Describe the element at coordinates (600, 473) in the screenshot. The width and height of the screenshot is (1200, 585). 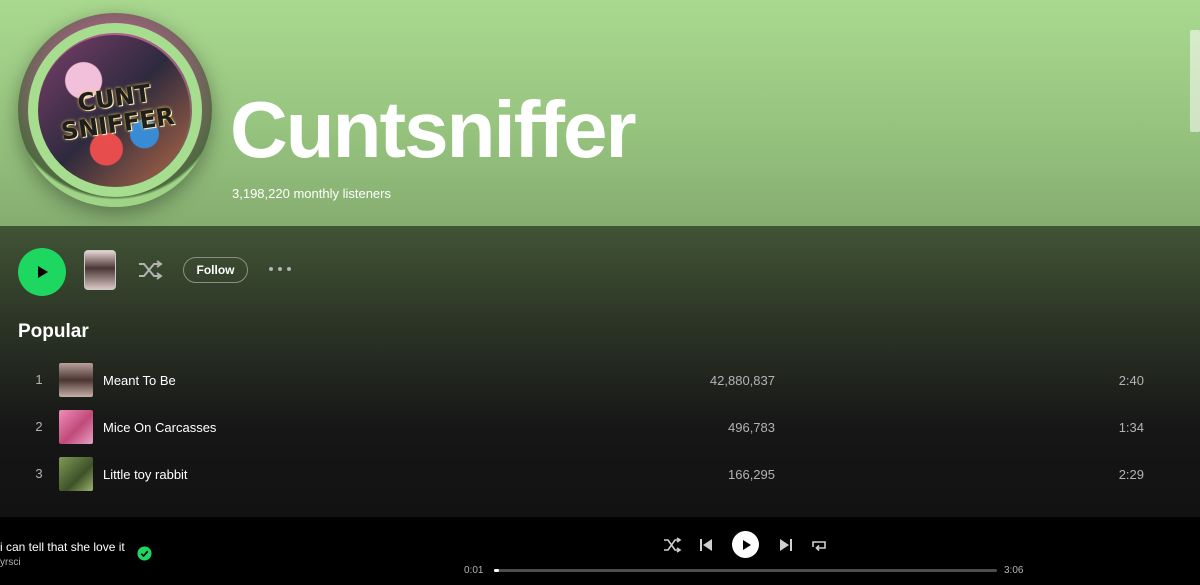
I see `table-row: 3 Little toy rabbit 166,295 2:29` at that location.